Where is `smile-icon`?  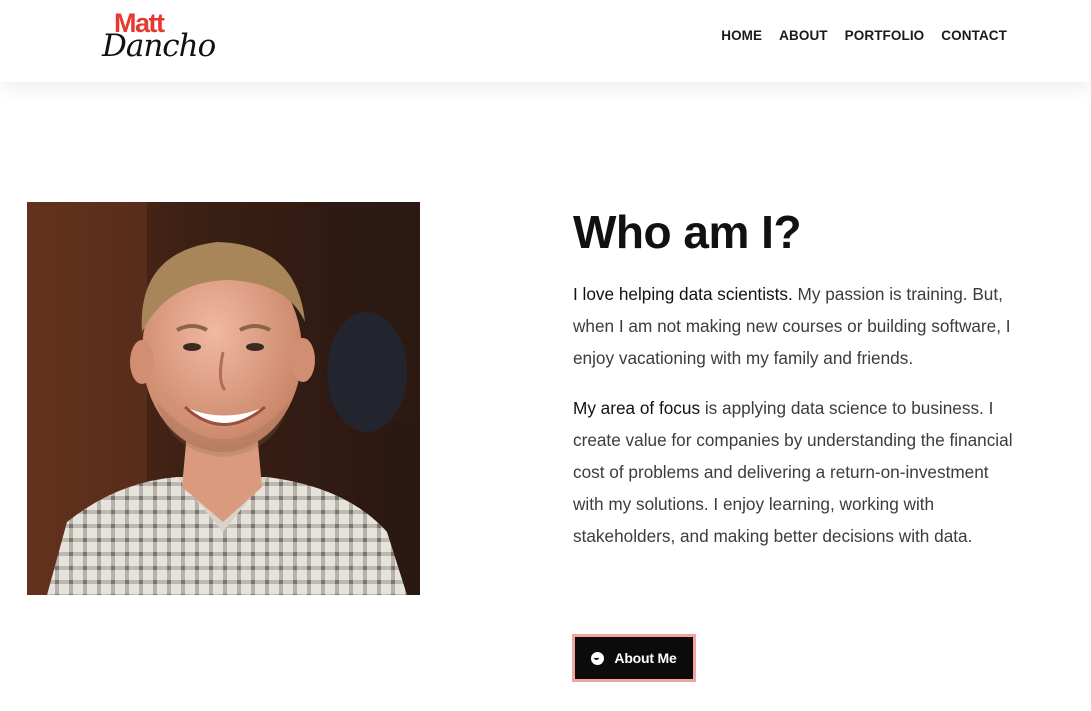
smile-icon is located at coordinates (598, 658).